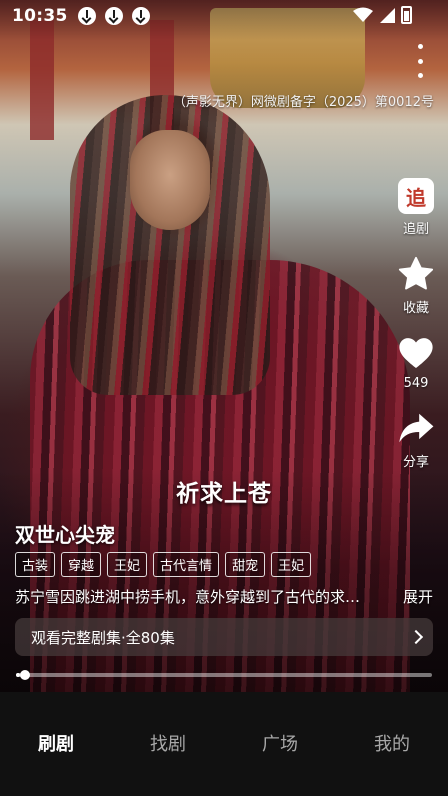 Image resolution: width=448 pixels, height=796 pixels. What do you see at coordinates (303, 102) in the screenshot?
I see `license-text: （声影无界）网微剧备字（2025）第0012号` at bounding box center [303, 102].